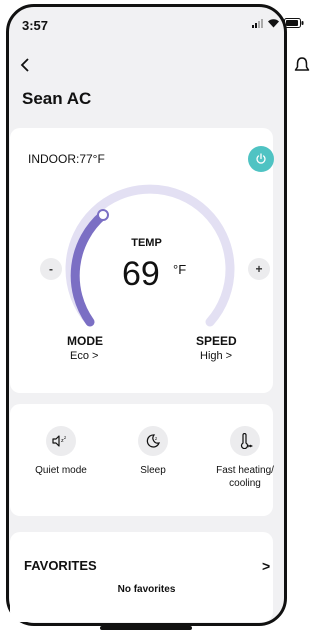 Image resolution: width=320 pixels, height=630 pixels. Describe the element at coordinates (25, 65) in the screenshot. I see `back-icon` at that location.